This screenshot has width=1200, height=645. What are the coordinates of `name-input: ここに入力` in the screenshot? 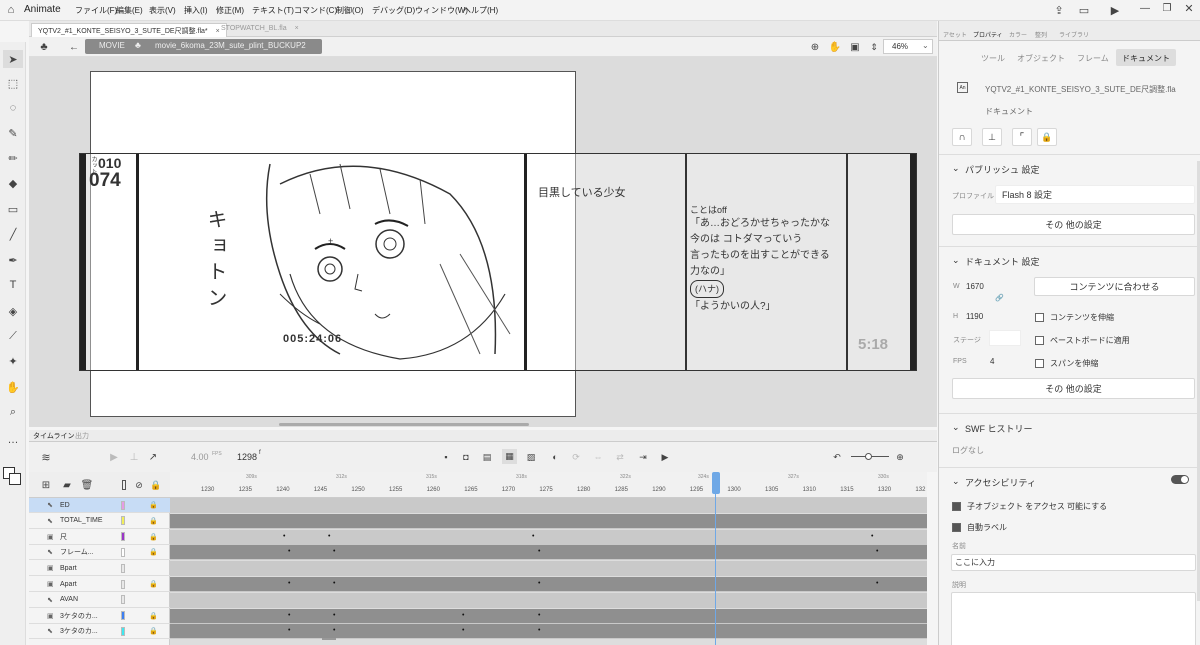 It's located at (1073, 562).